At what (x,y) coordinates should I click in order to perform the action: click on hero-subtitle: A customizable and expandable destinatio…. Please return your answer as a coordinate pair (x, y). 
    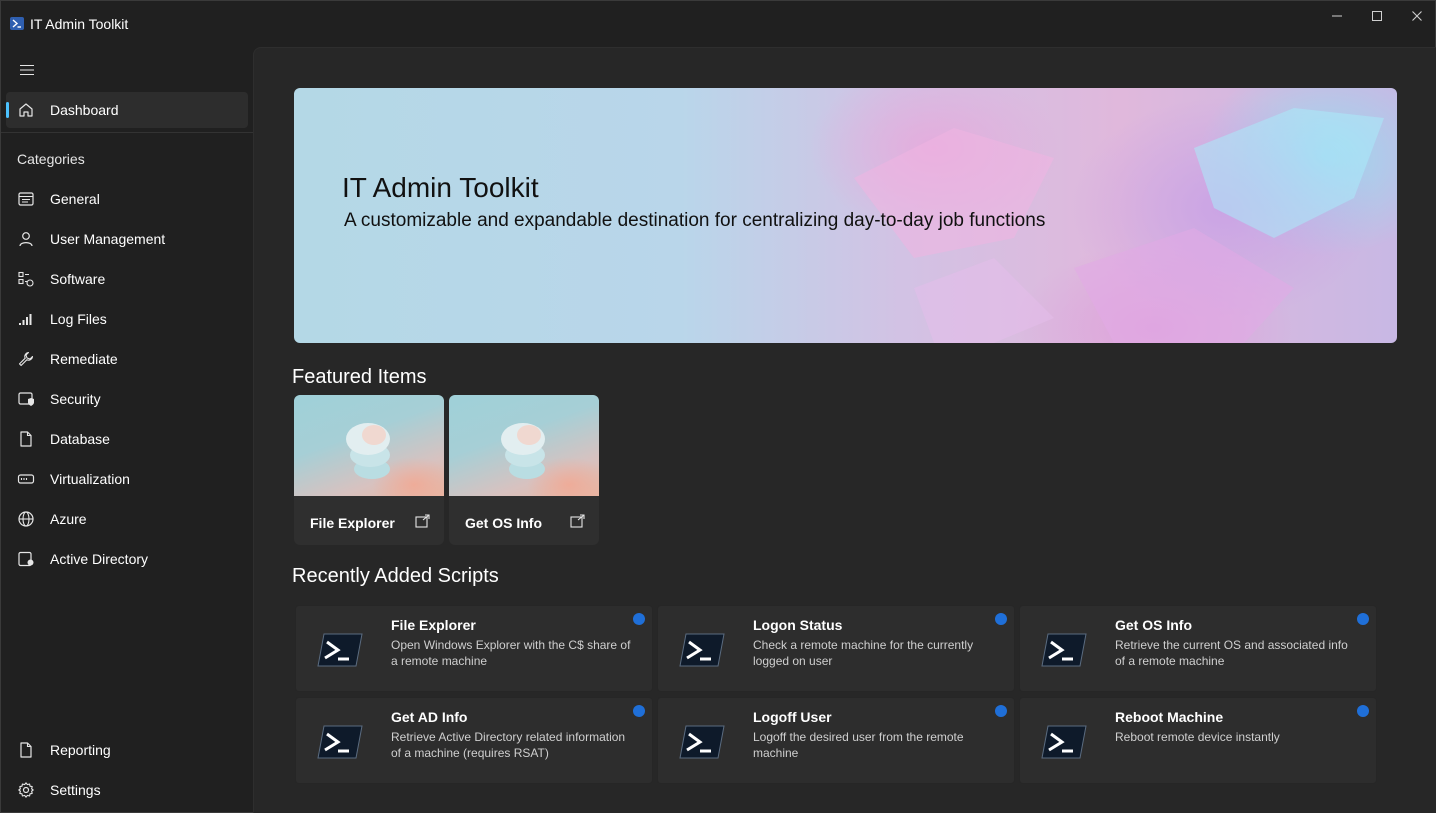
    Looking at the image, I should click on (695, 220).